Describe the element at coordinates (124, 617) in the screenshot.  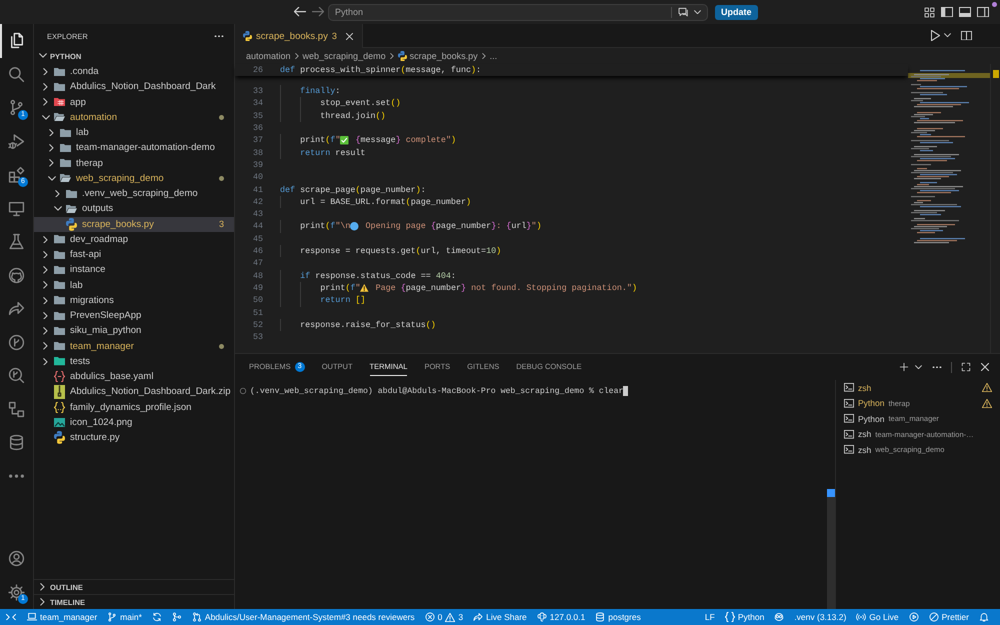
I see `branch-status: main*` at that location.